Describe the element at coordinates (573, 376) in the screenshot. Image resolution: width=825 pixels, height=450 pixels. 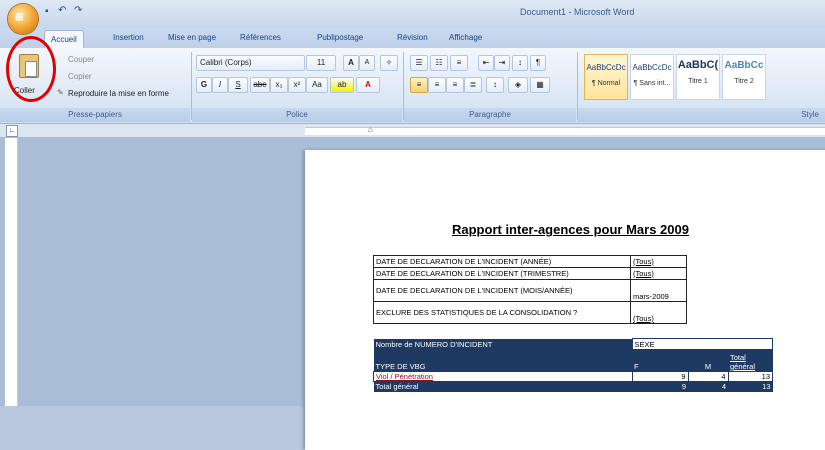
I see `table-row: Viol / Pénétration 9 4 13` at that location.